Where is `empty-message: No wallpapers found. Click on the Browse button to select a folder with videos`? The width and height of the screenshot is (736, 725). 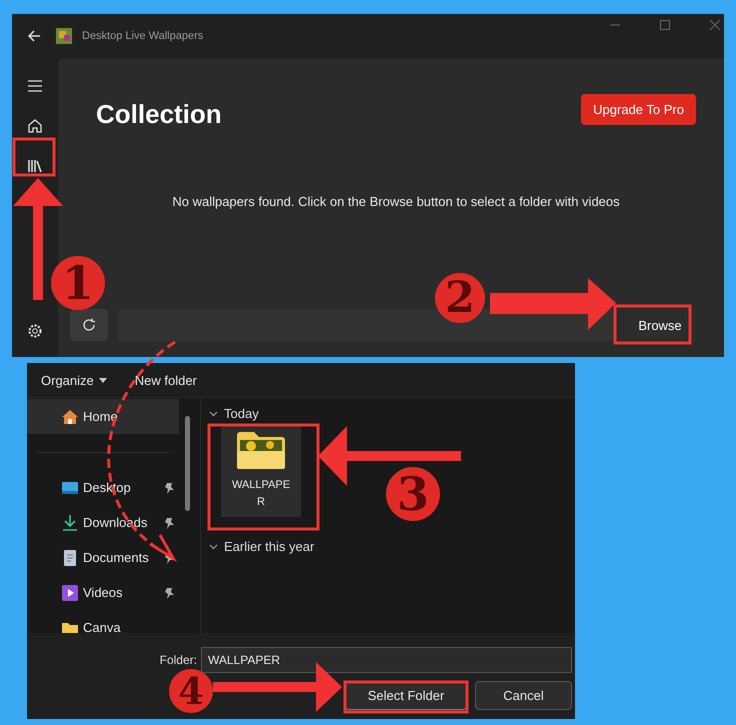
empty-message: No wallpapers found. Click on the Browse button to select a folder with videos is located at coordinates (396, 201).